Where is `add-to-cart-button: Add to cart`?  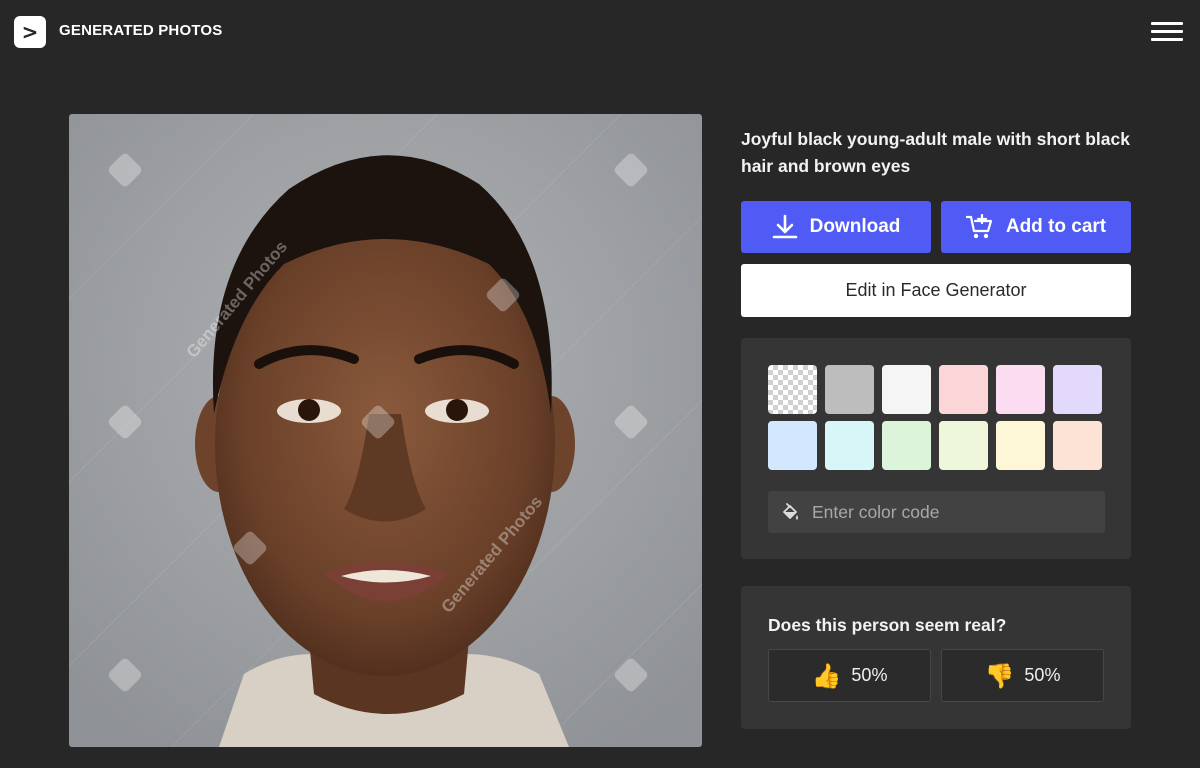
add-to-cart-button: Add to cart is located at coordinates (1036, 227).